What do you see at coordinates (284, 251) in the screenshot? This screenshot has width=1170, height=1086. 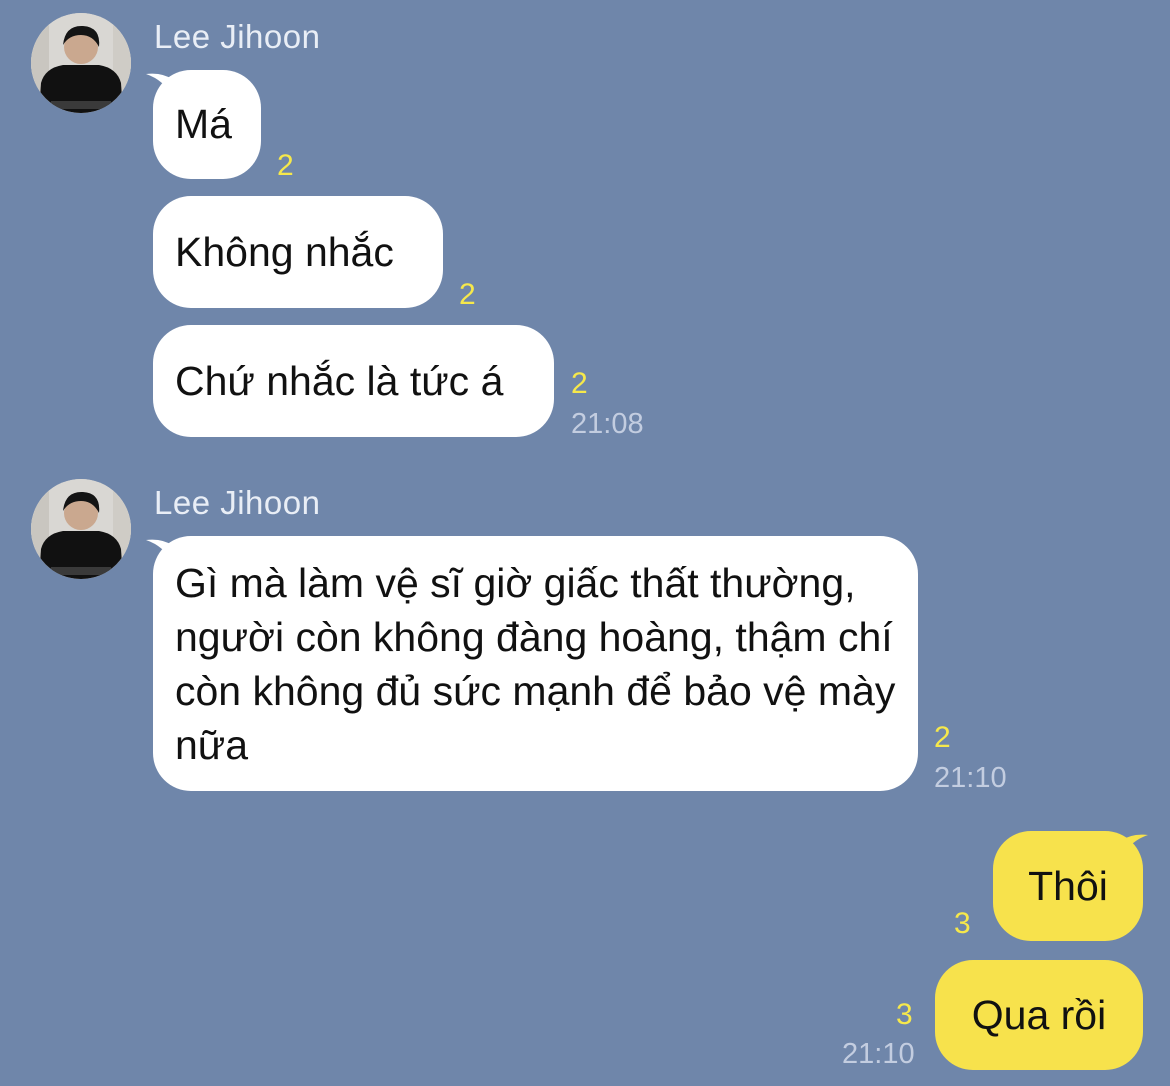 I see `message-text: Không nhắc` at bounding box center [284, 251].